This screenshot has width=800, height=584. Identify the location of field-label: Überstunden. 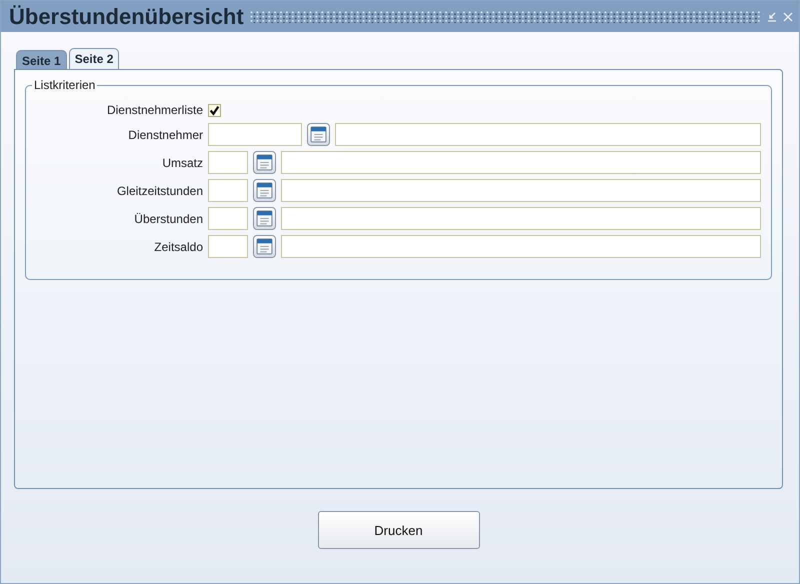
(168, 219).